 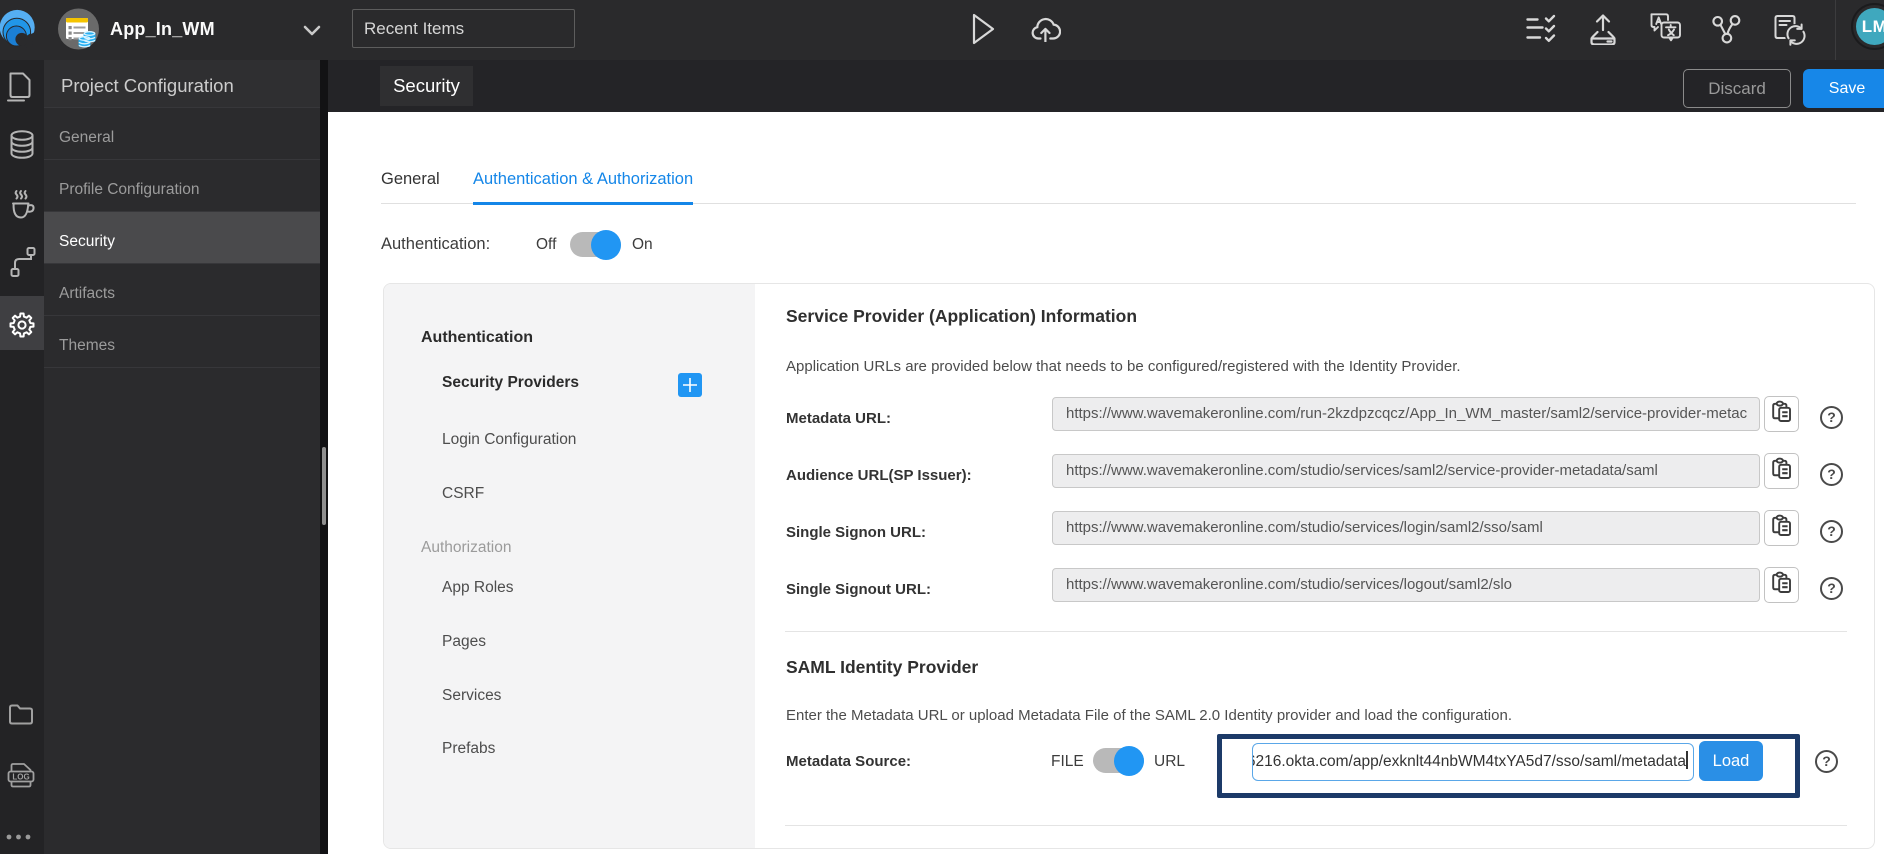 I want to click on svg-text: LOG, so click(x=20, y=776).